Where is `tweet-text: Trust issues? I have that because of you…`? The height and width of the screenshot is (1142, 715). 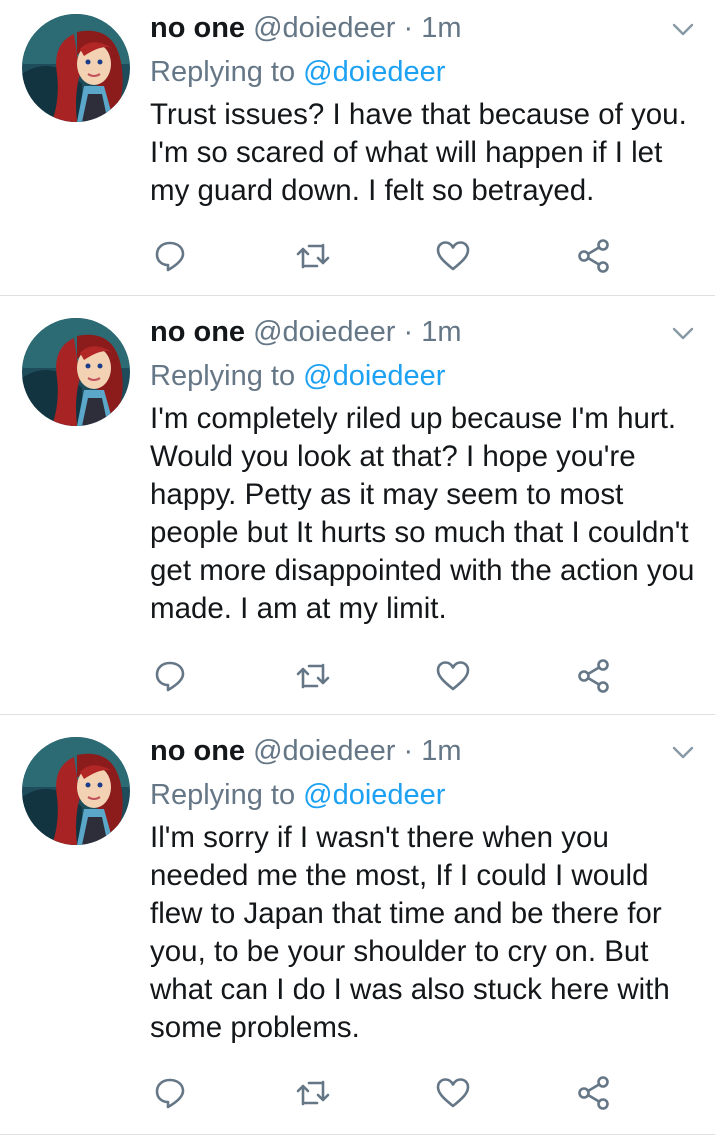 tweet-text: Trust issues? I have that because of you… is located at coordinates (418, 152).